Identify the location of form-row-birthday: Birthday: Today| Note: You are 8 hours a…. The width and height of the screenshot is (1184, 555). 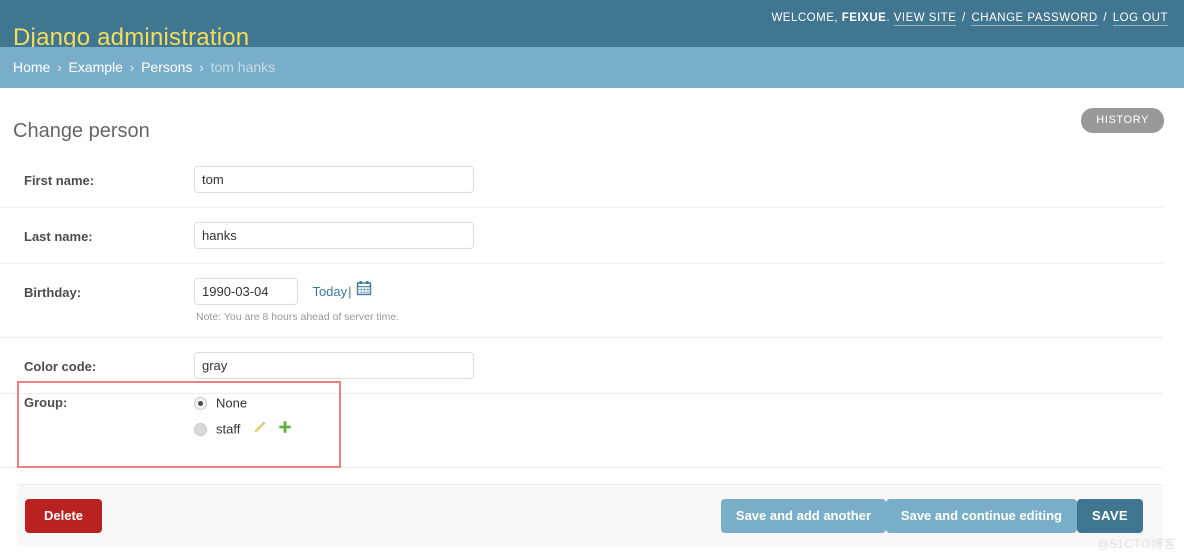
(581, 301).